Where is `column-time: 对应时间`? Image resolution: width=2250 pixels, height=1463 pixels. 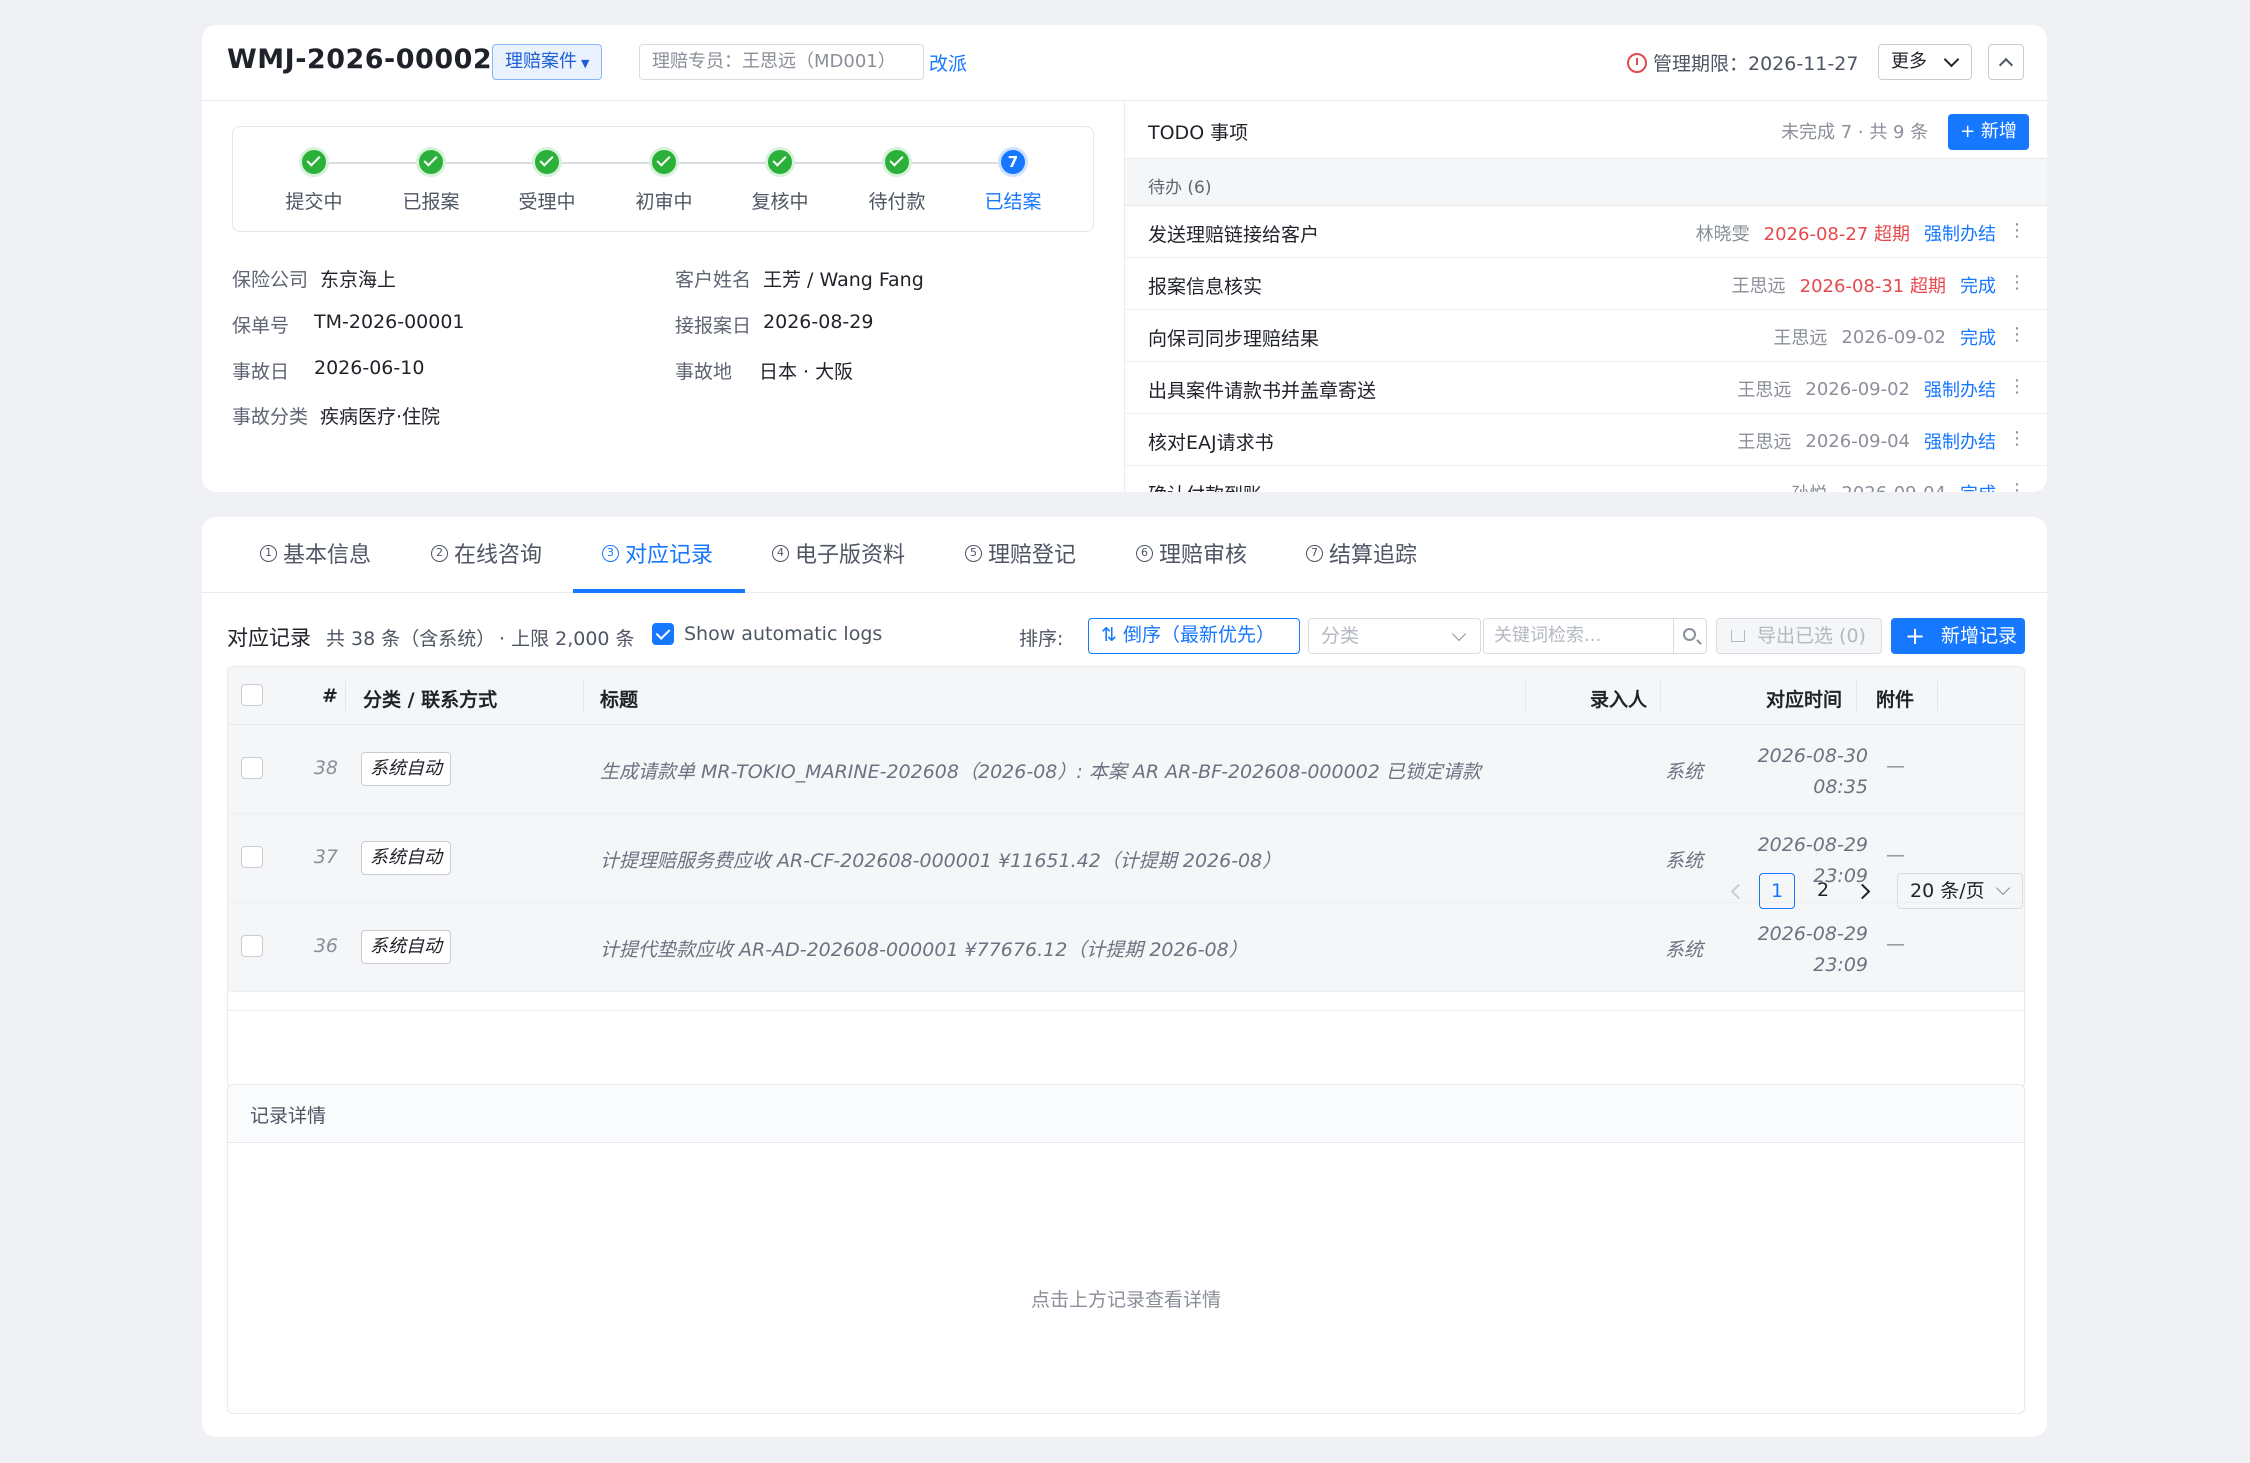
column-time: 对应时间 is located at coordinates (1804, 698).